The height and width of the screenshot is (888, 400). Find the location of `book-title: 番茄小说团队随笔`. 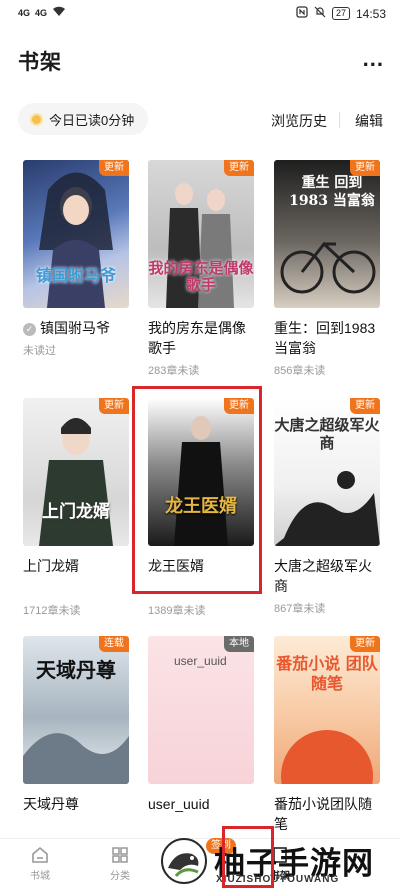

book-title: 番茄小说团队随笔 is located at coordinates (323, 814).